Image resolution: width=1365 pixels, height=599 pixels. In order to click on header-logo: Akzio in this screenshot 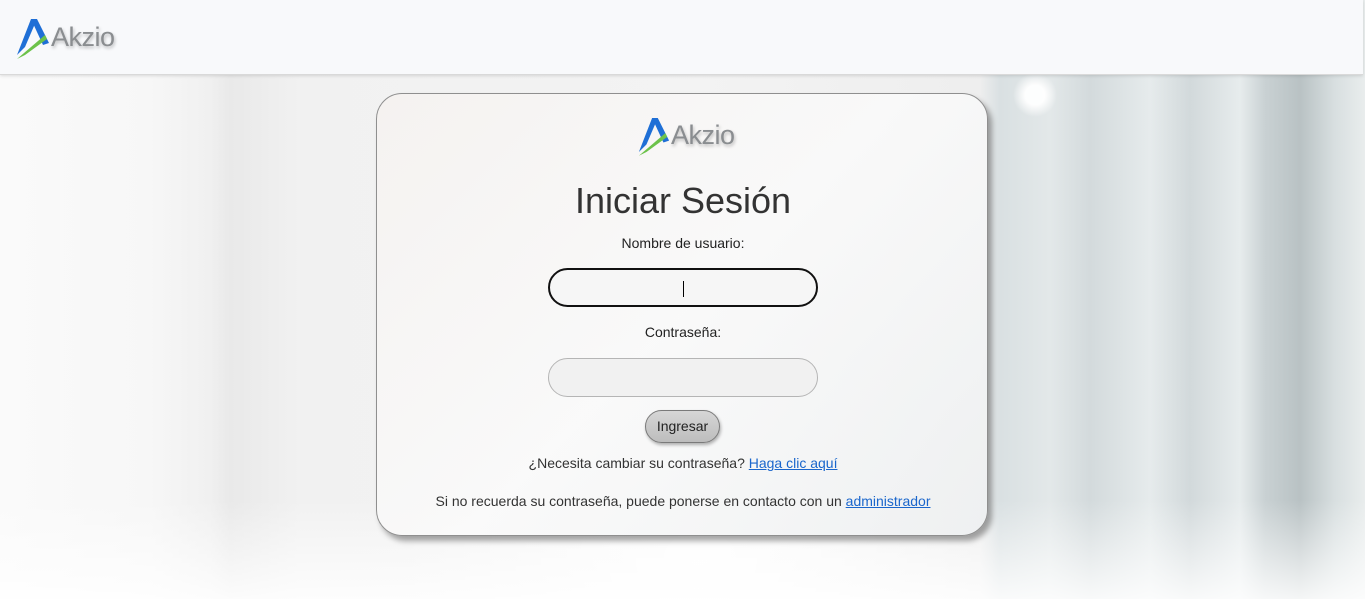, I will do `click(65, 37)`.